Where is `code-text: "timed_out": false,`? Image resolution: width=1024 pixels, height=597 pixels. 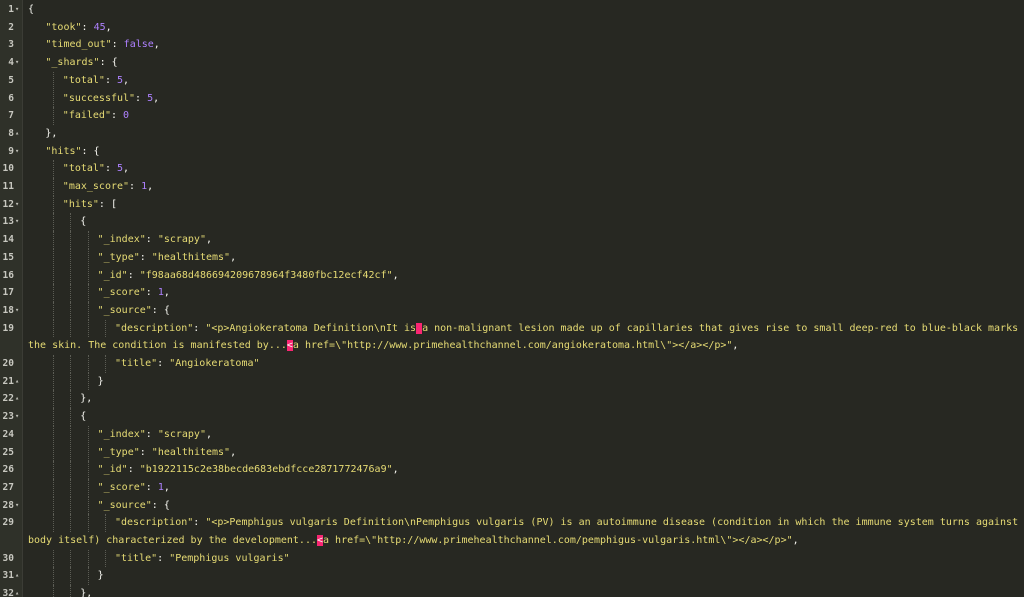 code-text: "timed_out": false, is located at coordinates (102, 45).